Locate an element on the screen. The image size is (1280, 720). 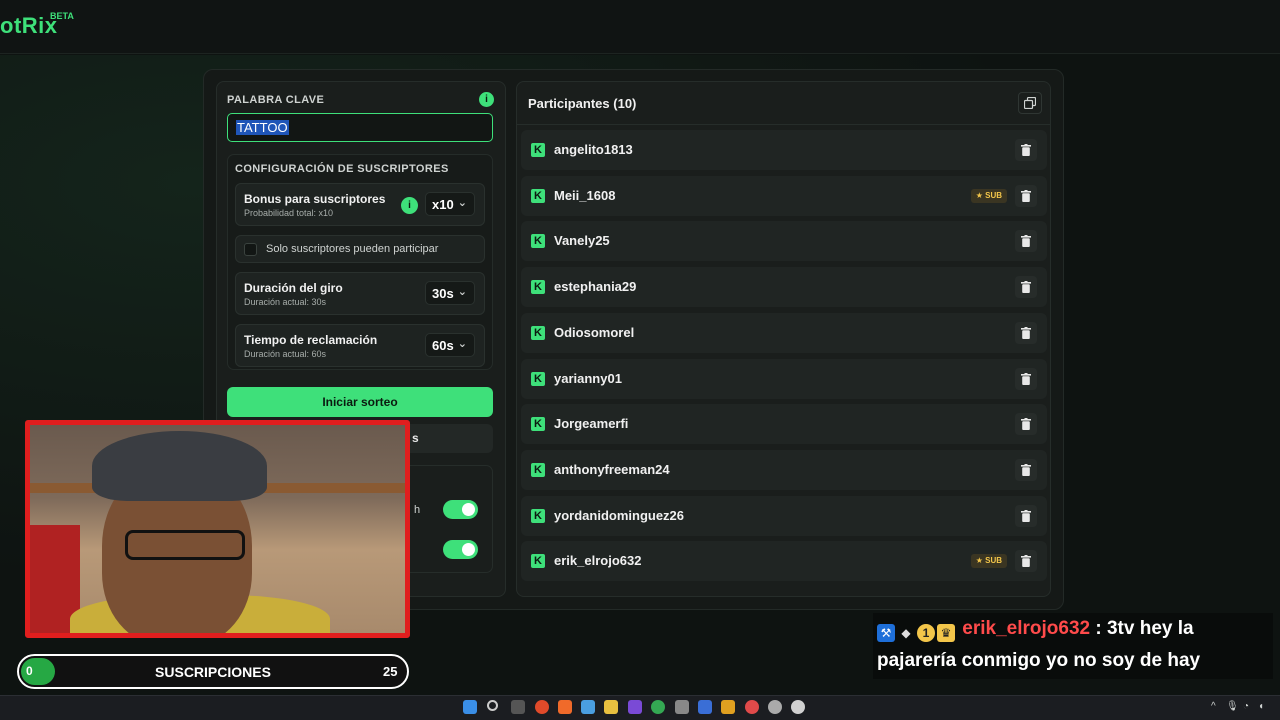
wifi-icon: ◔ is located at coordinates (1246, 706).